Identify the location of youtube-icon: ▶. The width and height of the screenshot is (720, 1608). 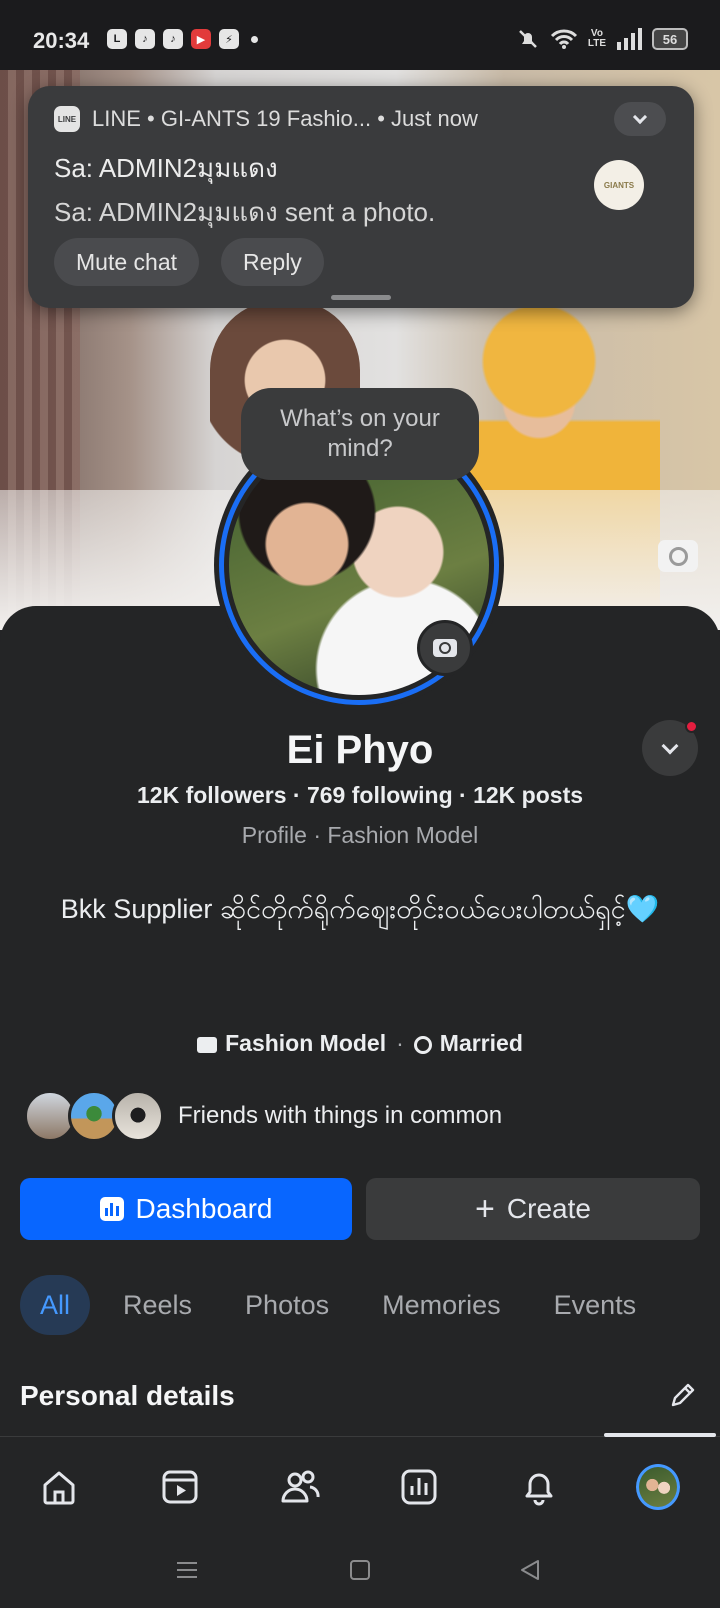
(201, 39).